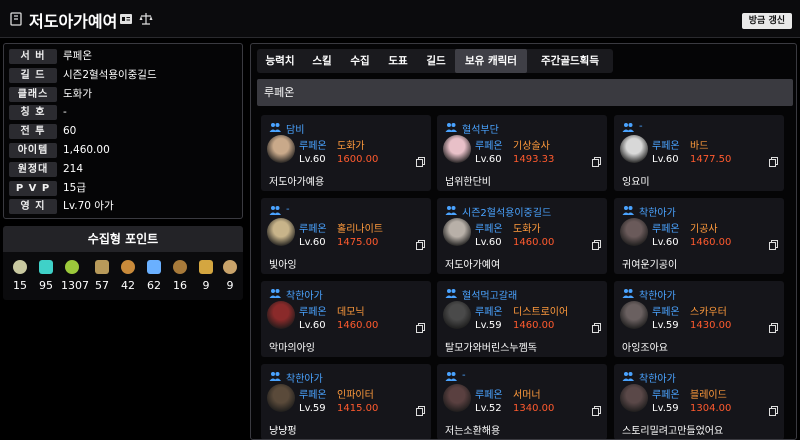 Image resolution: width=800 pixels, height=440 pixels. What do you see at coordinates (522, 236) in the screenshot?
I see `character-card: 시즌2혈석용이중길드 루페온 도화가 Lv.60 1460.00 저도아가예여` at bounding box center [522, 236].